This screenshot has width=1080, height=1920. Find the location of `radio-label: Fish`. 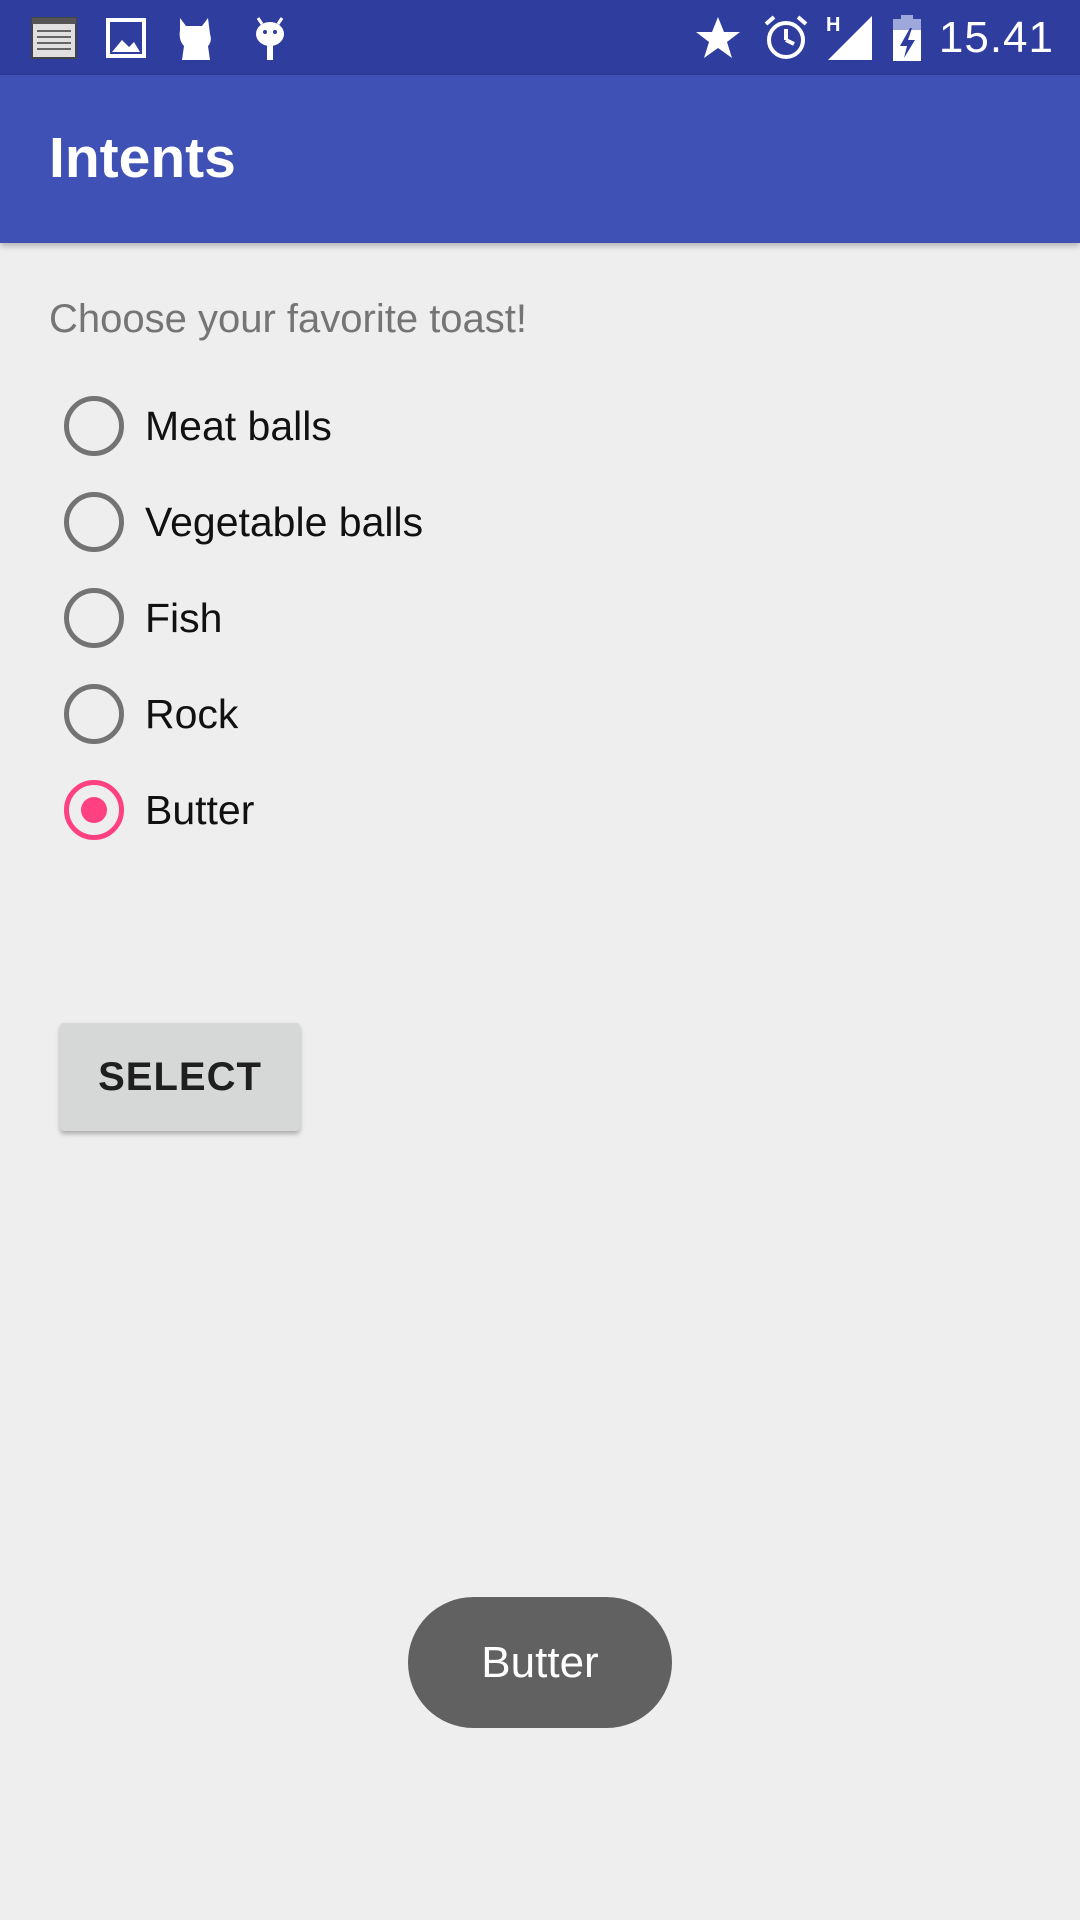

radio-label: Fish is located at coordinates (183, 618).